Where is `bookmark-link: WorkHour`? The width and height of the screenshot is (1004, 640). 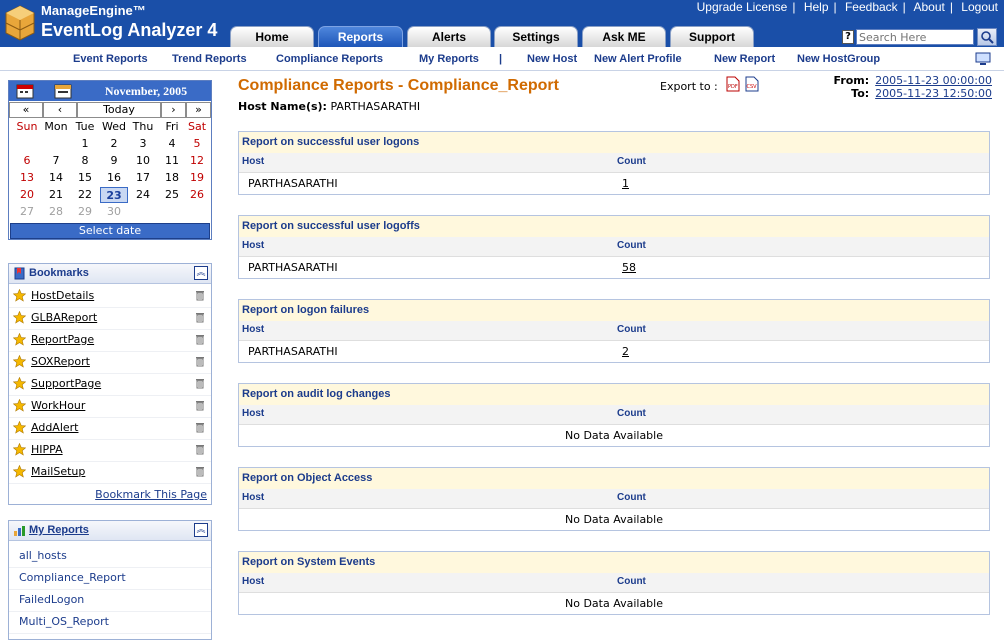
bookmark-link: WorkHour is located at coordinates (58, 405).